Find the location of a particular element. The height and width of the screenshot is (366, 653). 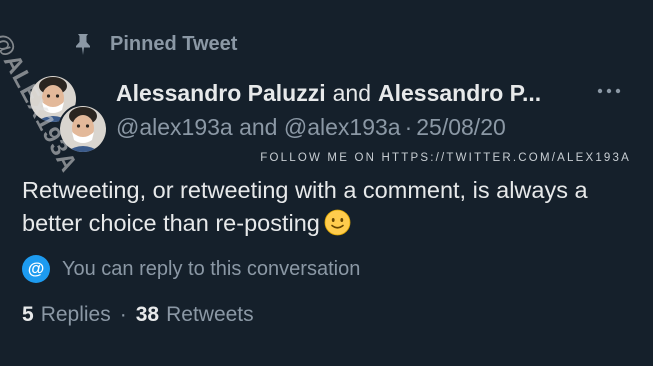

tweet-stats: 5 Replies · 38 Retweets is located at coordinates (138, 315).